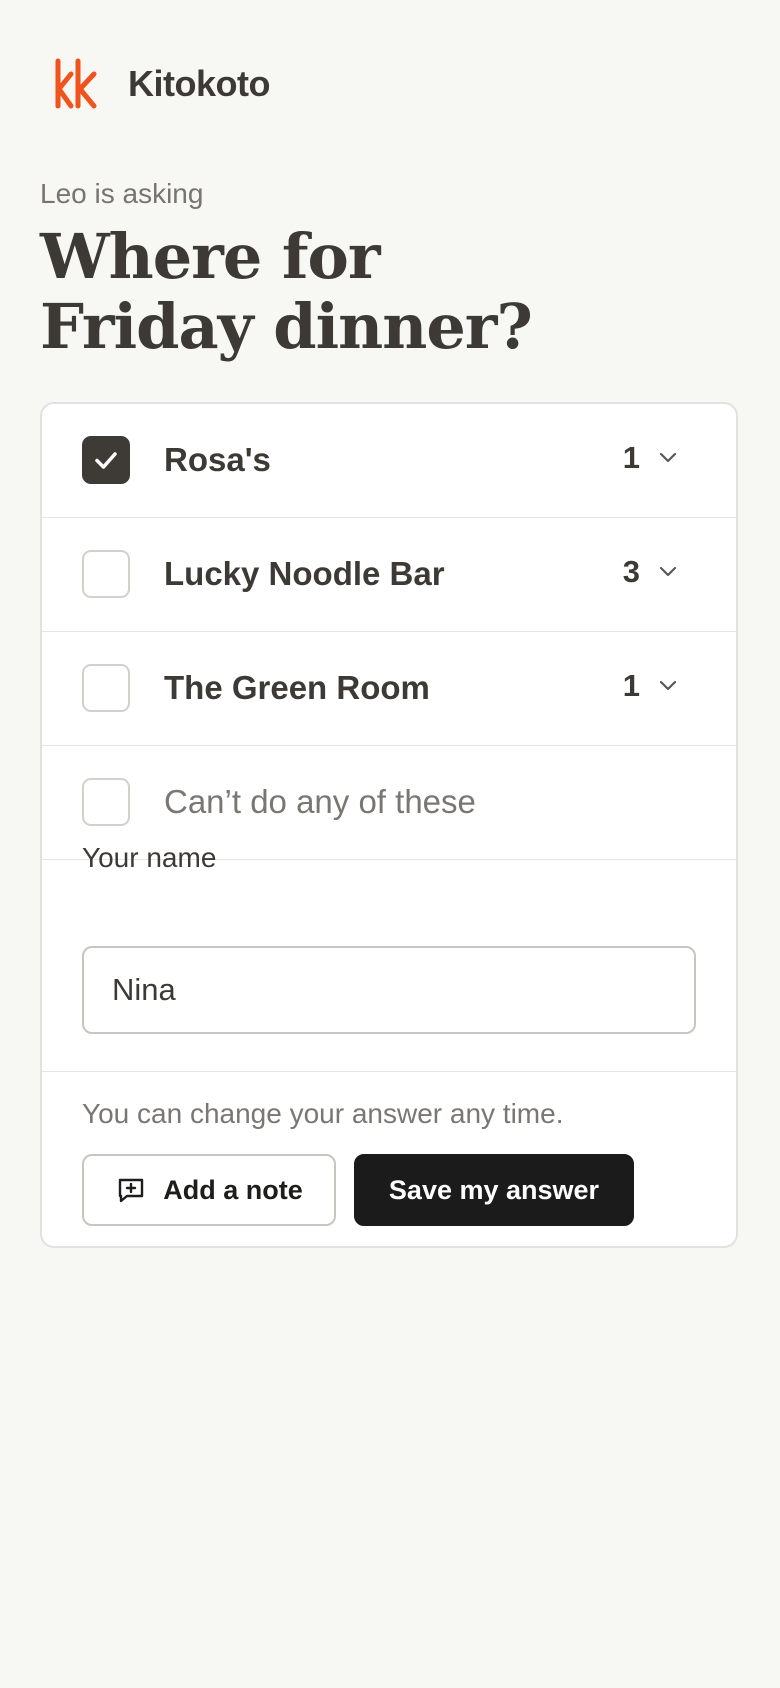  I want to click on brand-header: Kitokoto, so click(162, 84).